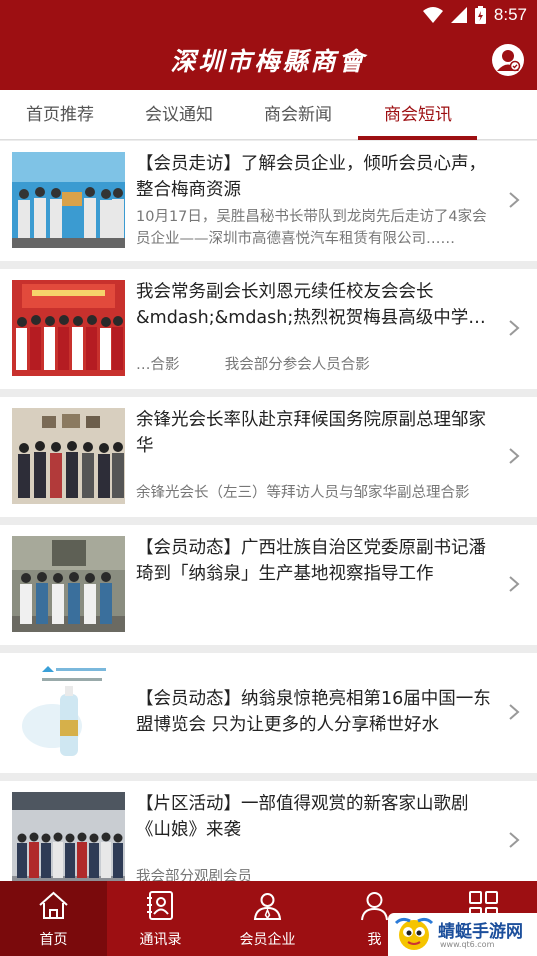  I want to click on news-summary-left: …合影, so click(158, 365).